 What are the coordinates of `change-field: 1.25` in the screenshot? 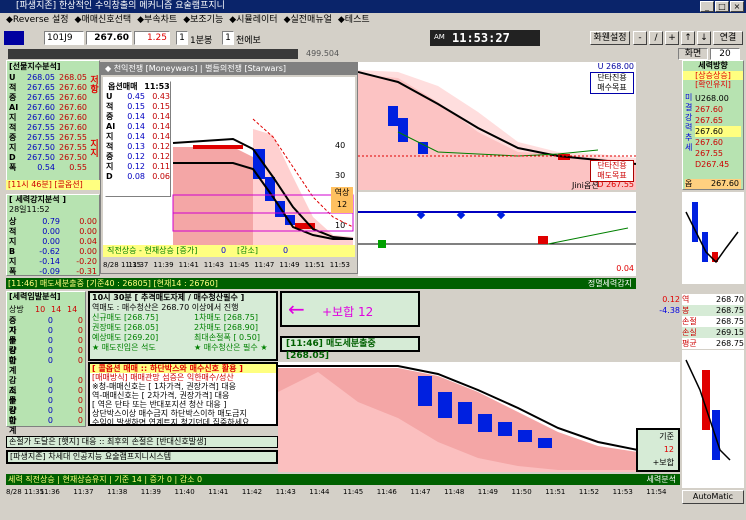 It's located at (152, 38).